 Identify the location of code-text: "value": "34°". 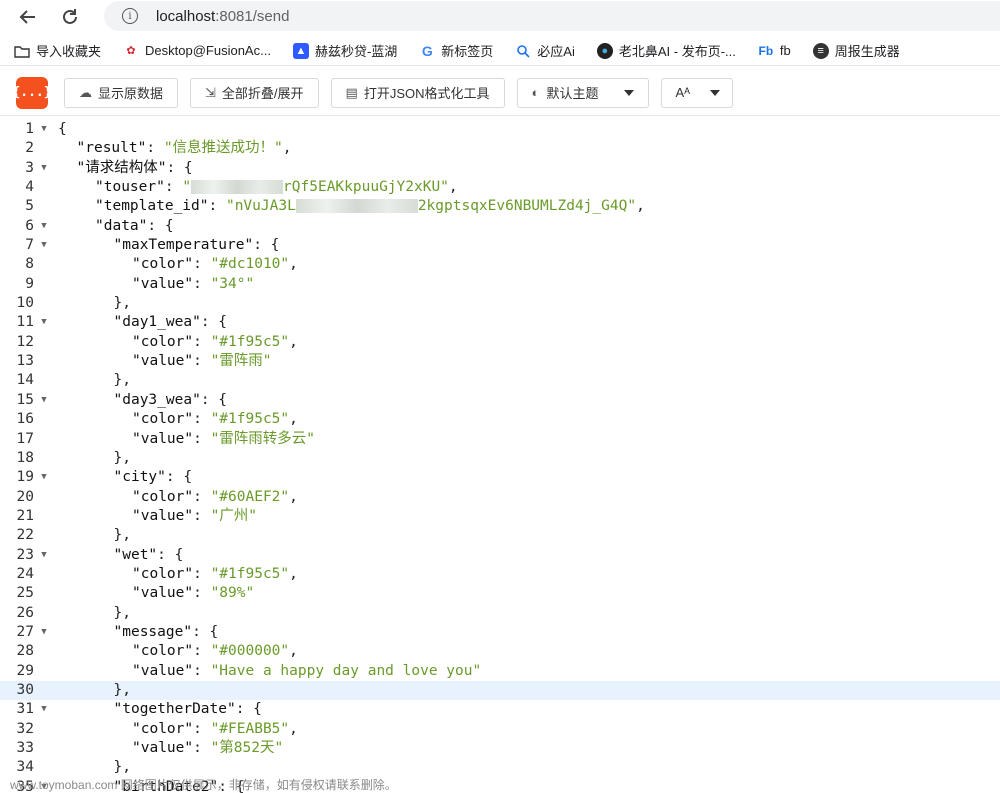
(154, 284).